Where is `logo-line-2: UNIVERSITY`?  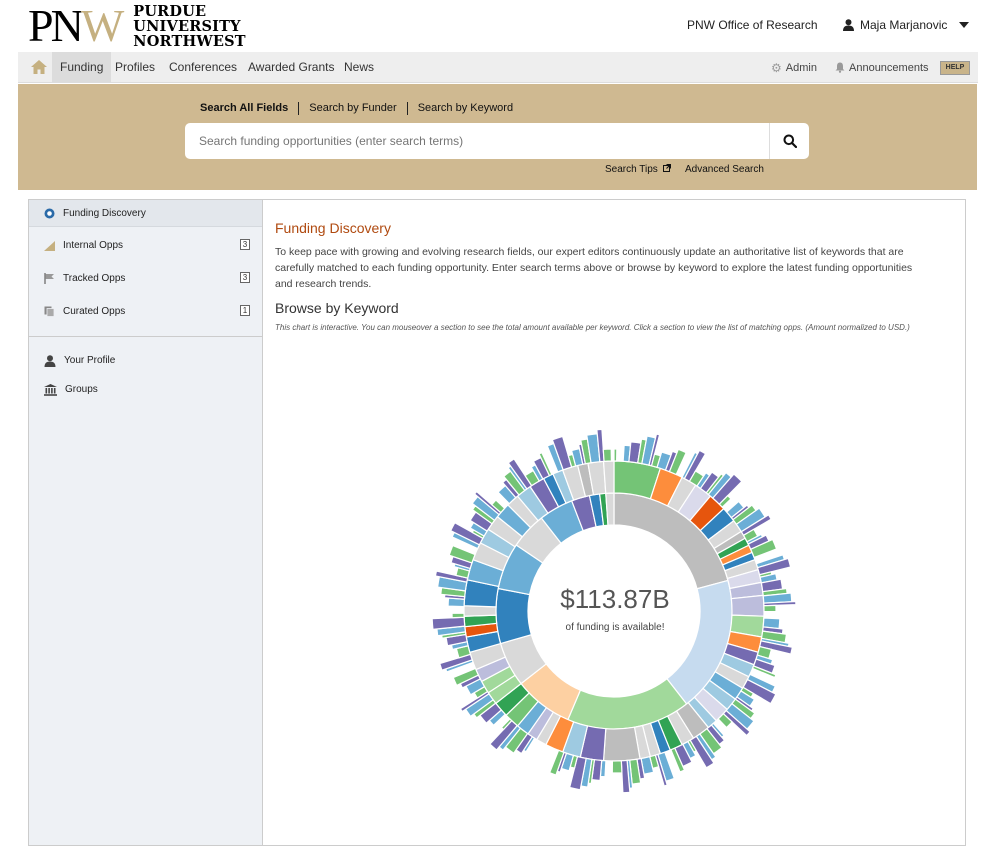 logo-line-2: UNIVERSITY is located at coordinates (187, 26).